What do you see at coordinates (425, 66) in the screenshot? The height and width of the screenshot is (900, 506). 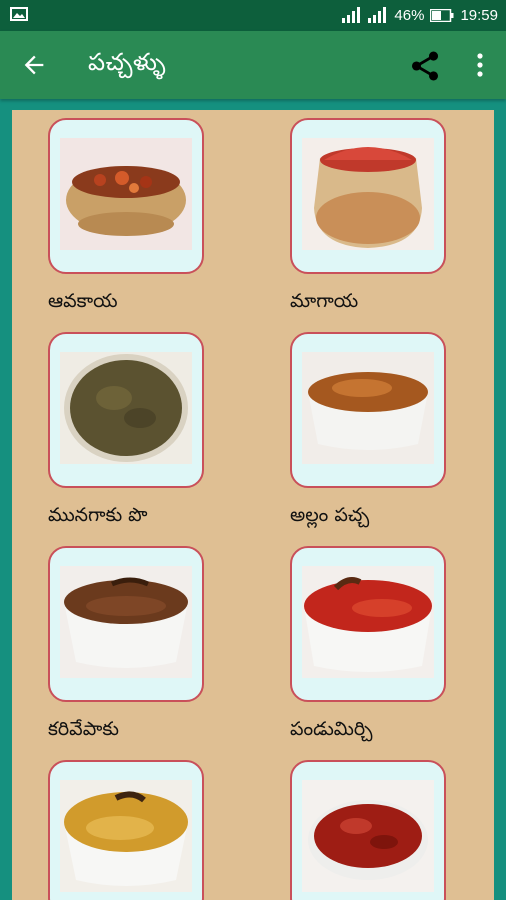 I see `share-icon` at bounding box center [425, 66].